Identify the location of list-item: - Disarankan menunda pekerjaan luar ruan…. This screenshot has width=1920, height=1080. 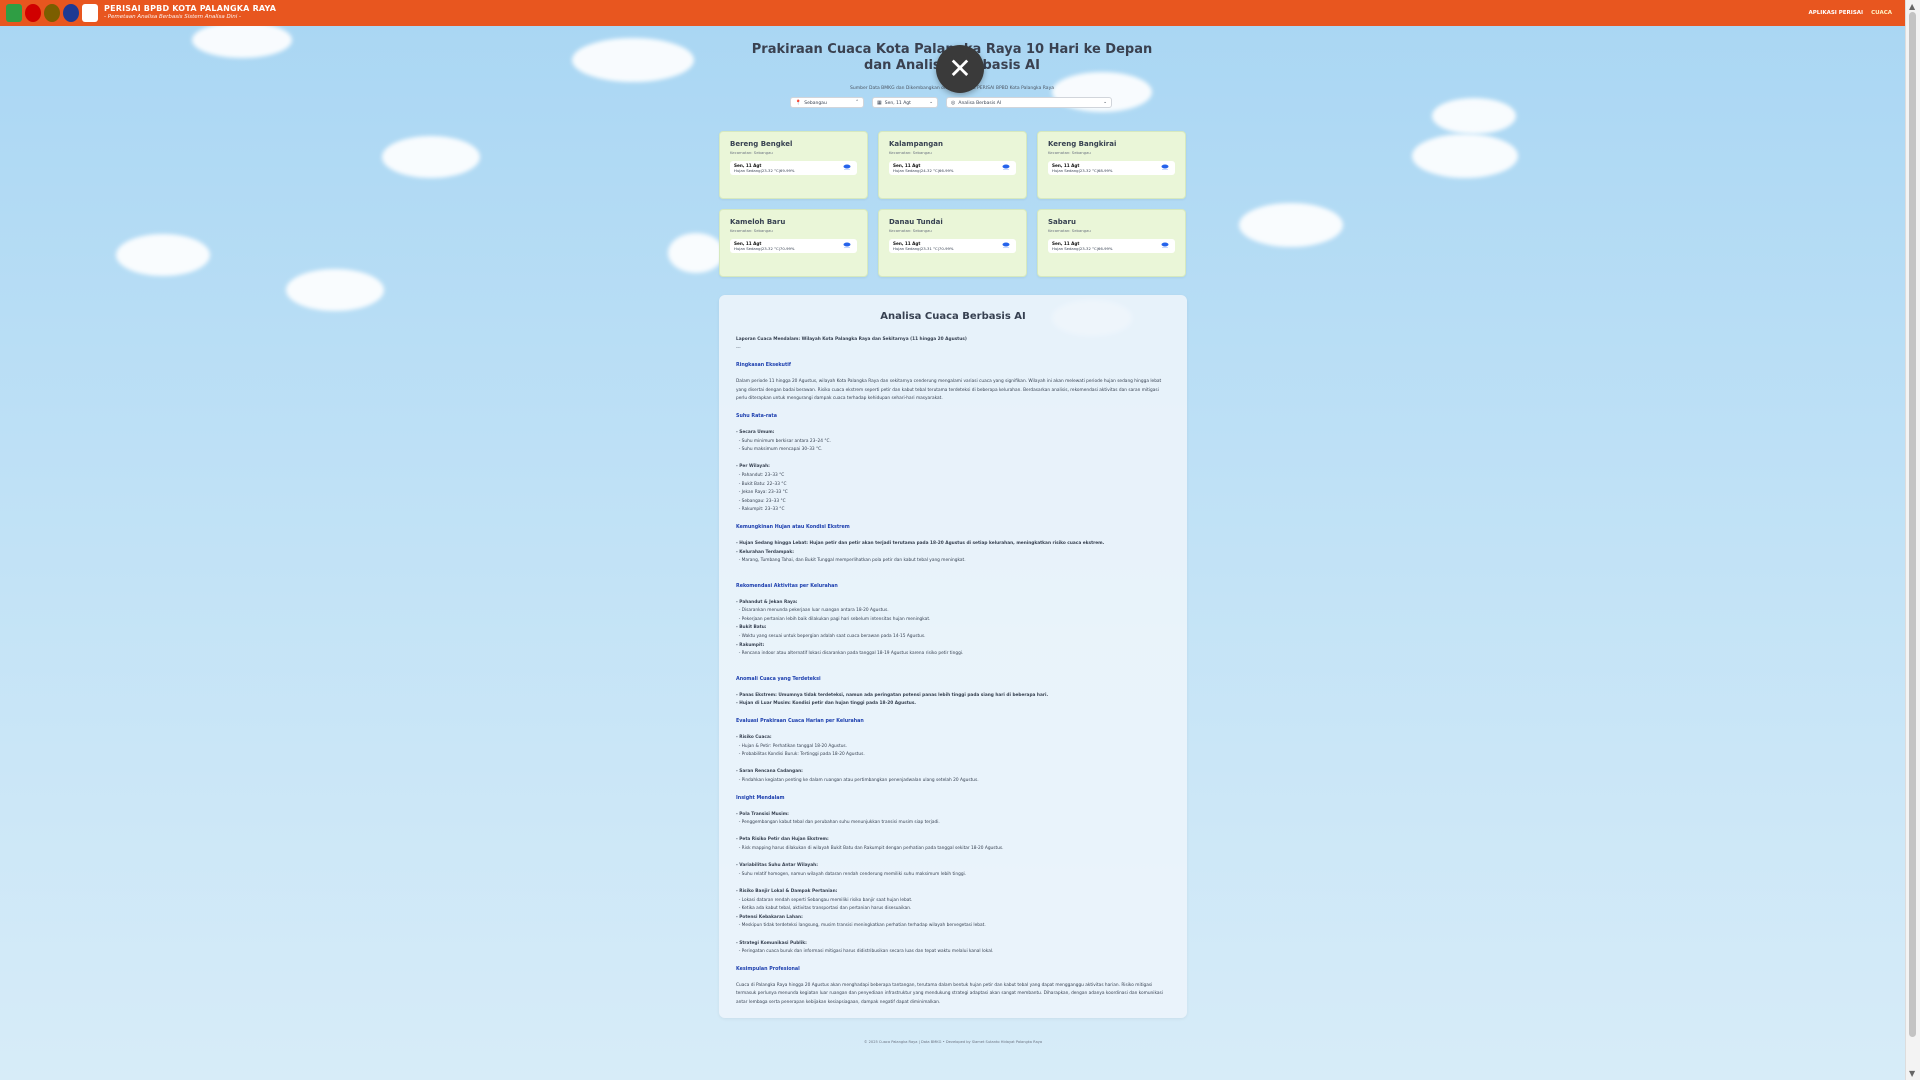
(812, 611).